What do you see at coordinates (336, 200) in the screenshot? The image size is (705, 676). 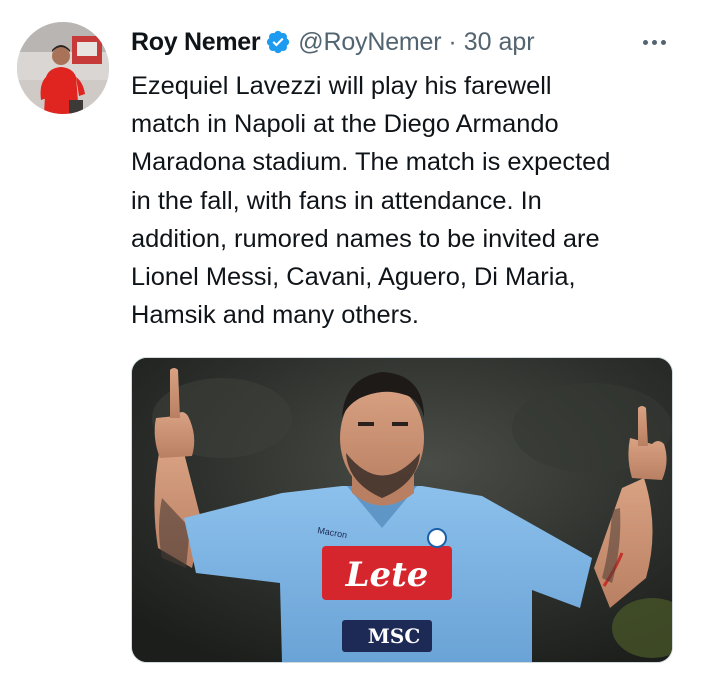 I see `tweet-text-line: in the fall, with fans in attendance. In` at bounding box center [336, 200].